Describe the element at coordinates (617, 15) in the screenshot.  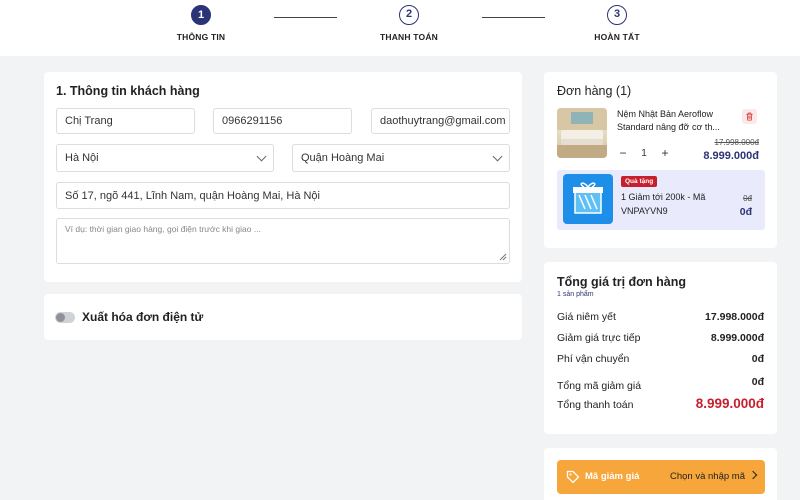
I see `step-number: 3` at that location.